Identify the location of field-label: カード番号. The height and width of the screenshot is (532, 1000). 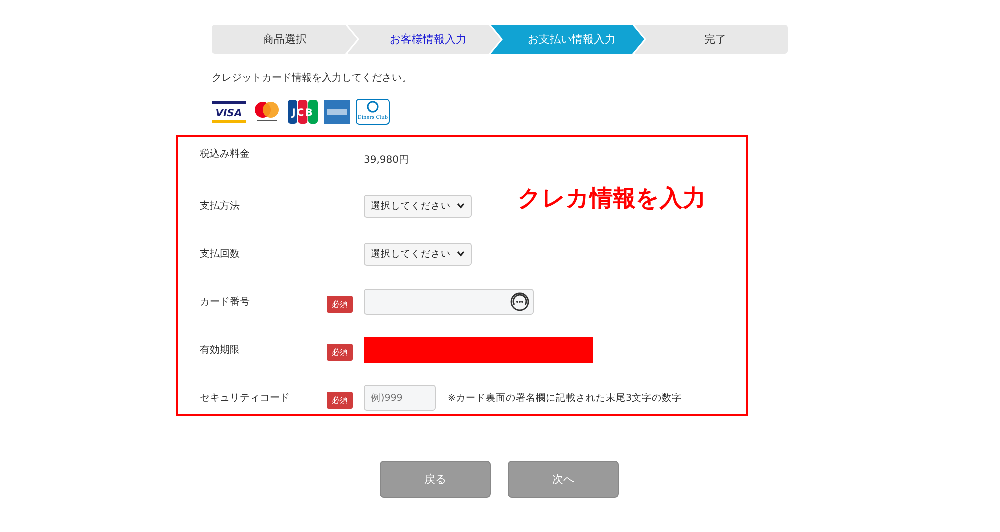
(225, 302).